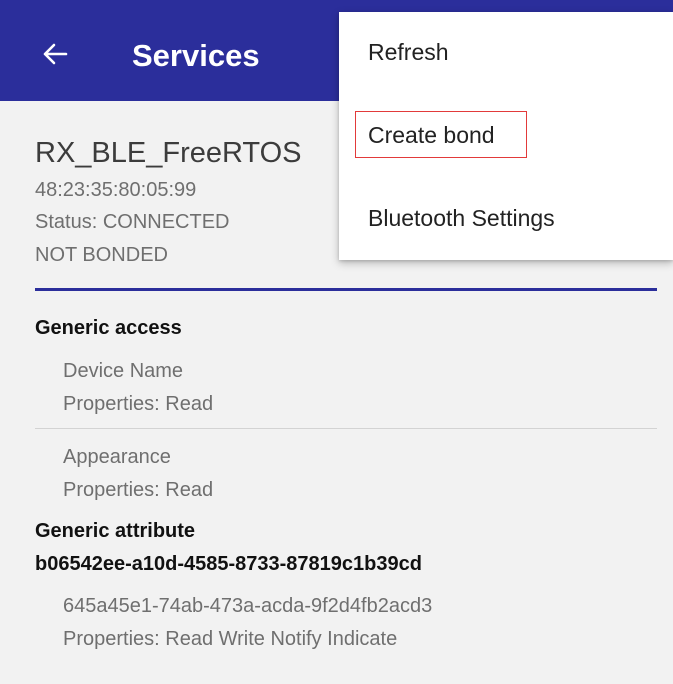 The width and height of the screenshot is (673, 684). What do you see at coordinates (196, 55) in the screenshot?
I see `page-title: Services` at bounding box center [196, 55].